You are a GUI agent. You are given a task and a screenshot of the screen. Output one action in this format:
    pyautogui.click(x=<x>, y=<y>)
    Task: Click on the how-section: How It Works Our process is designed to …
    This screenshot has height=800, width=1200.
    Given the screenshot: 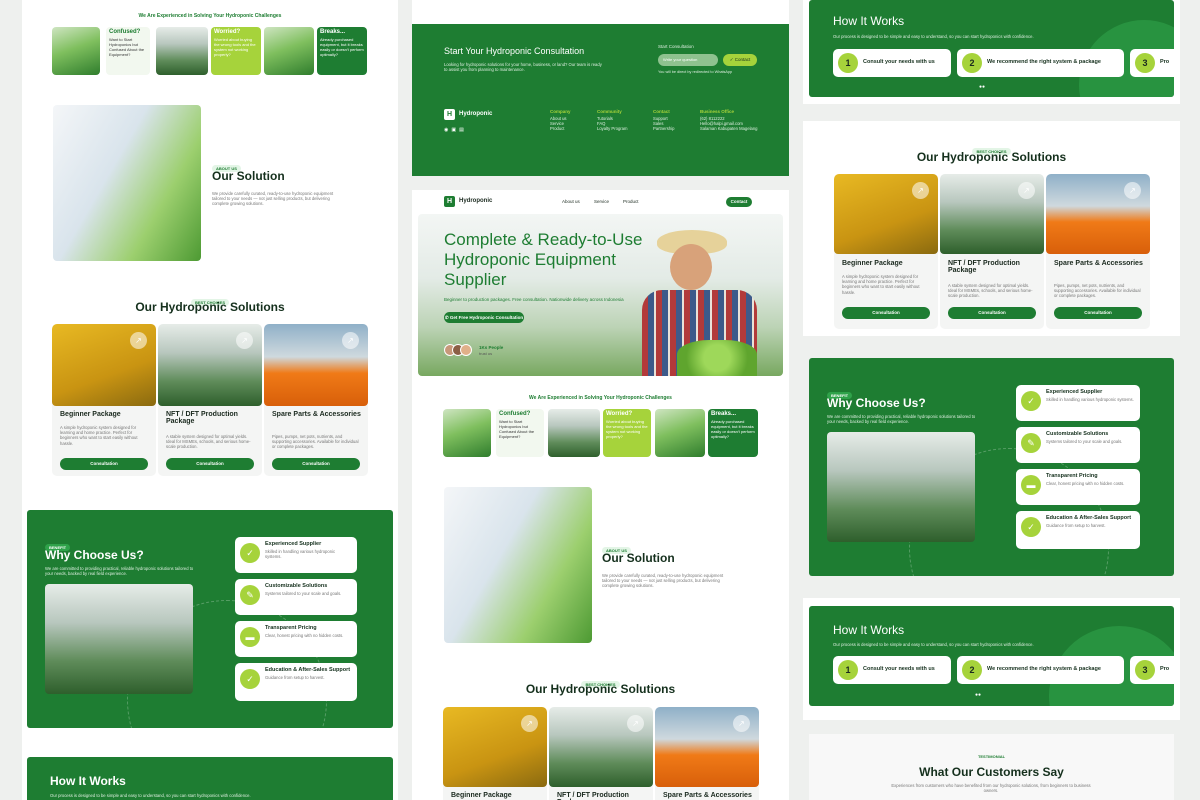 What is the action you would take?
    pyautogui.click(x=210, y=778)
    